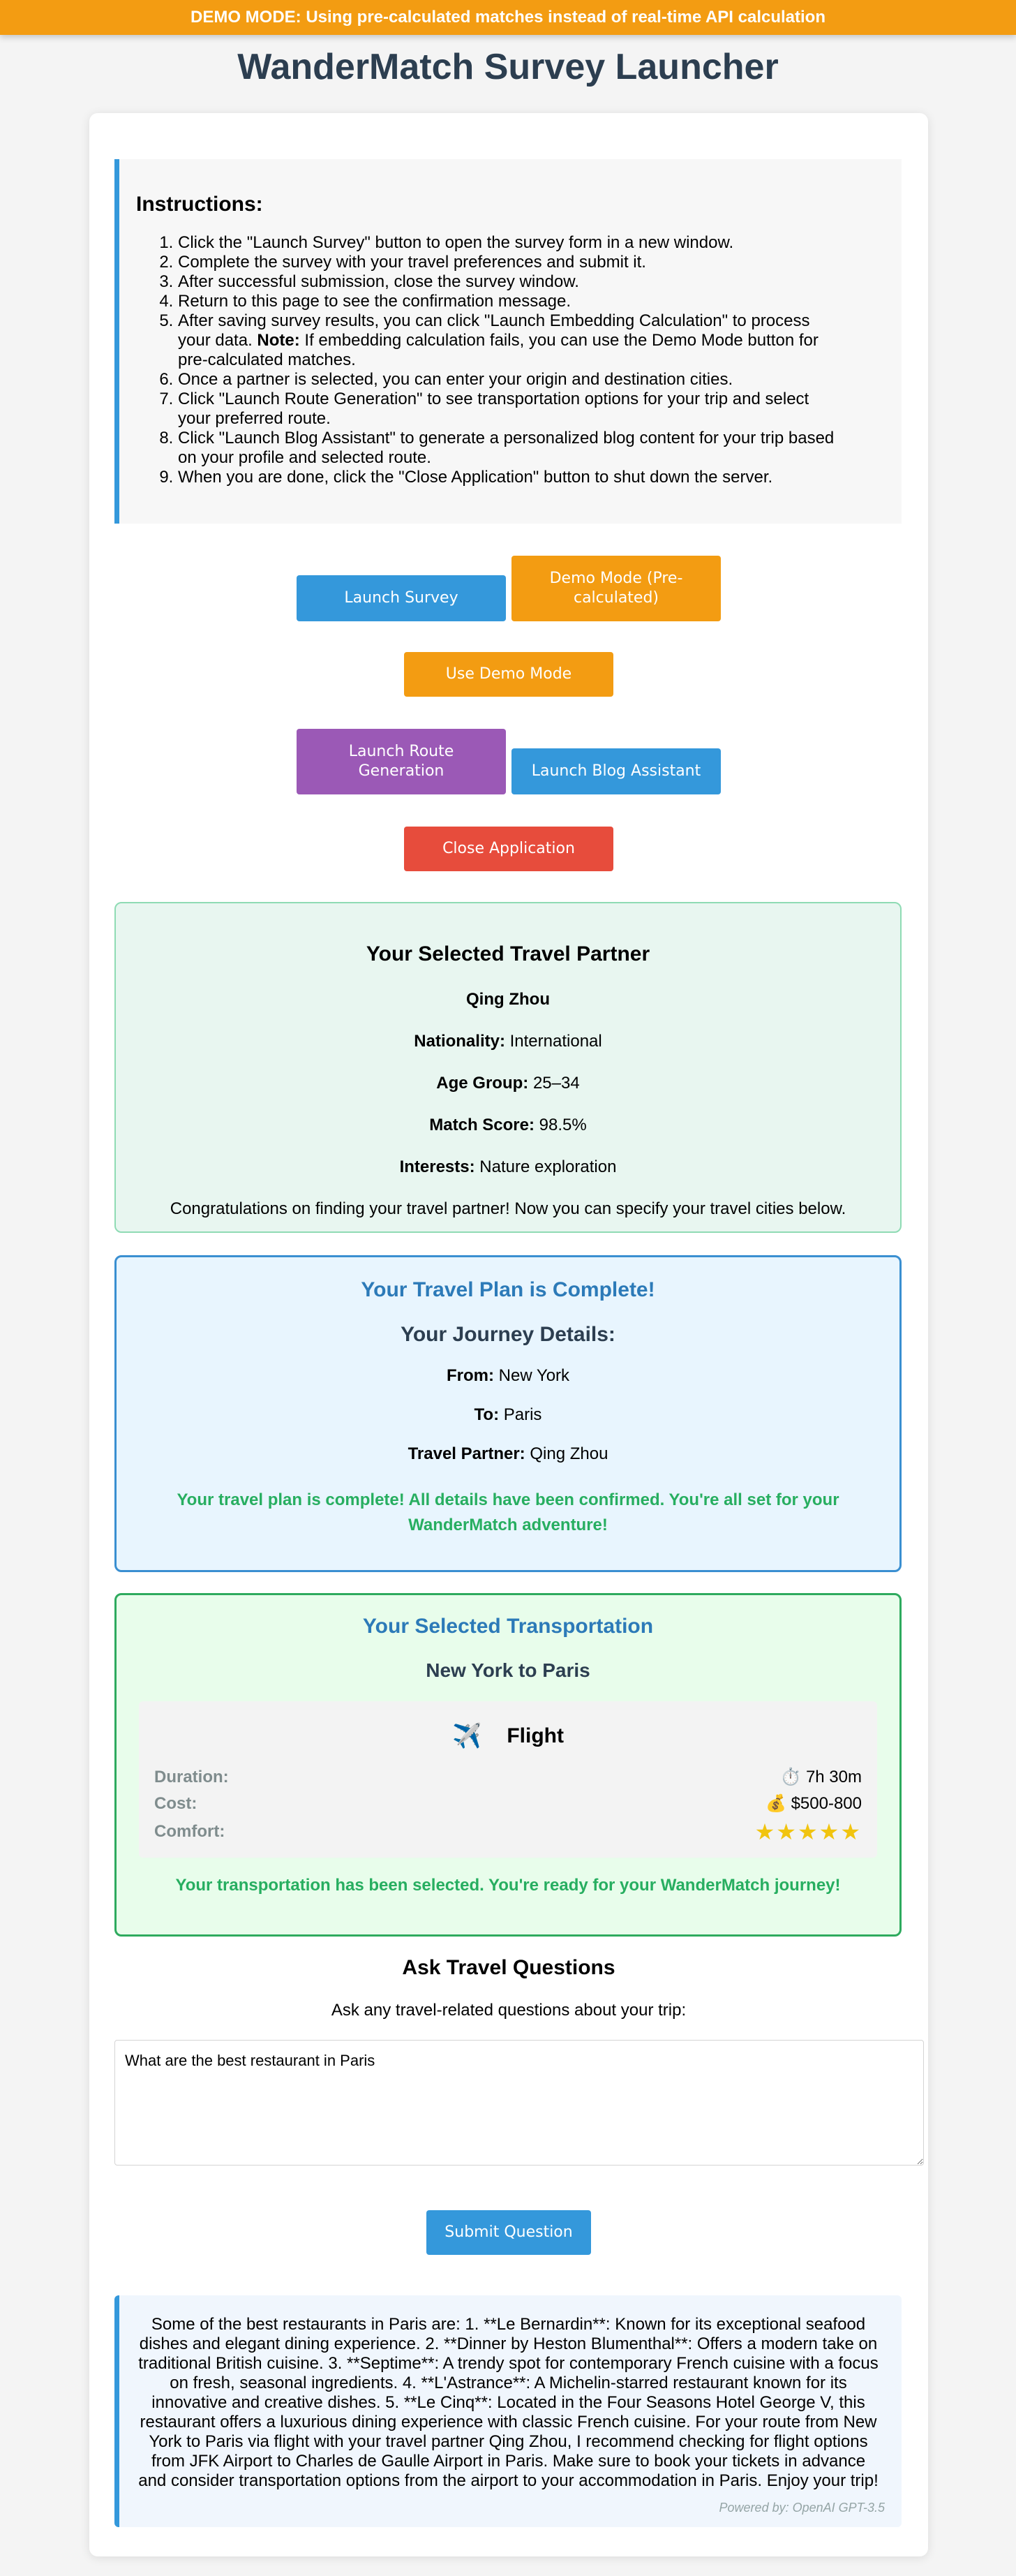 The width and height of the screenshot is (1016, 2576). What do you see at coordinates (466, 1453) in the screenshot?
I see `field-label: Travel Partner:` at bounding box center [466, 1453].